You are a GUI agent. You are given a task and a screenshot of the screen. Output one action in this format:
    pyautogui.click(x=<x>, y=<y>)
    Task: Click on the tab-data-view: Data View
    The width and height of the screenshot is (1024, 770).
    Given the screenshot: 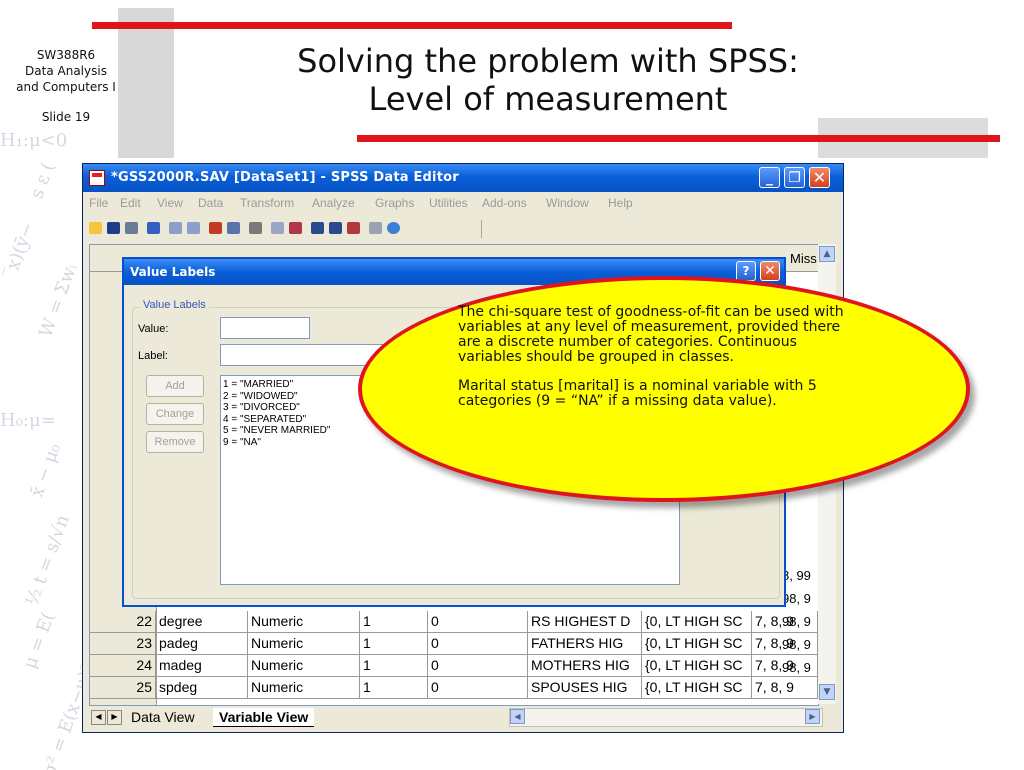 What is the action you would take?
    pyautogui.click(x=163, y=717)
    